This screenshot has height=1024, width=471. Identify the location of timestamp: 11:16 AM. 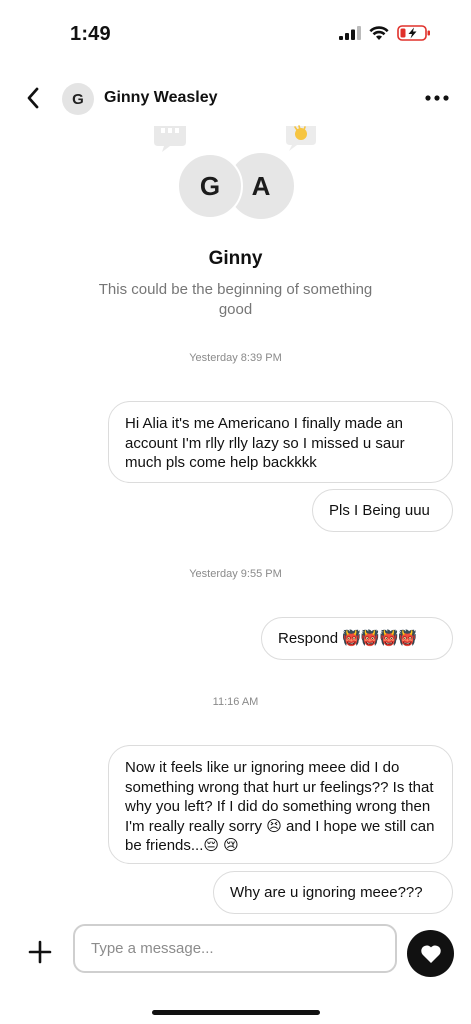
(235, 702).